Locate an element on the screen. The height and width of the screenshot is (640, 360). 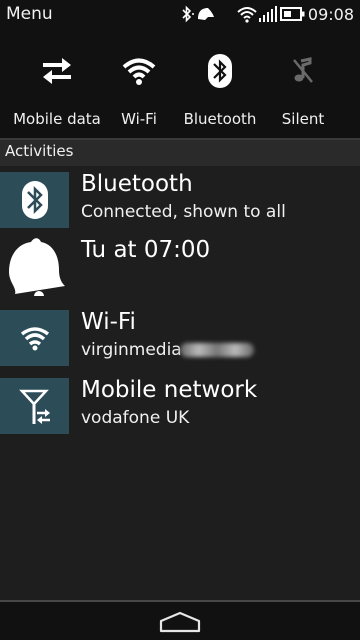
activities-header: Activities is located at coordinates (180, 153).